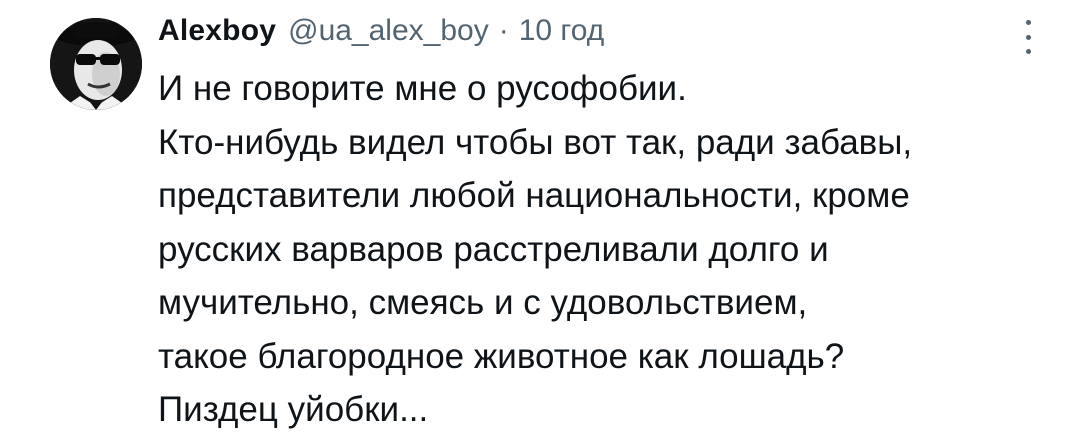  What do you see at coordinates (493, 249) in the screenshot?
I see `tweet-text-line: русских варваров расстреливали долго и` at bounding box center [493, 249].